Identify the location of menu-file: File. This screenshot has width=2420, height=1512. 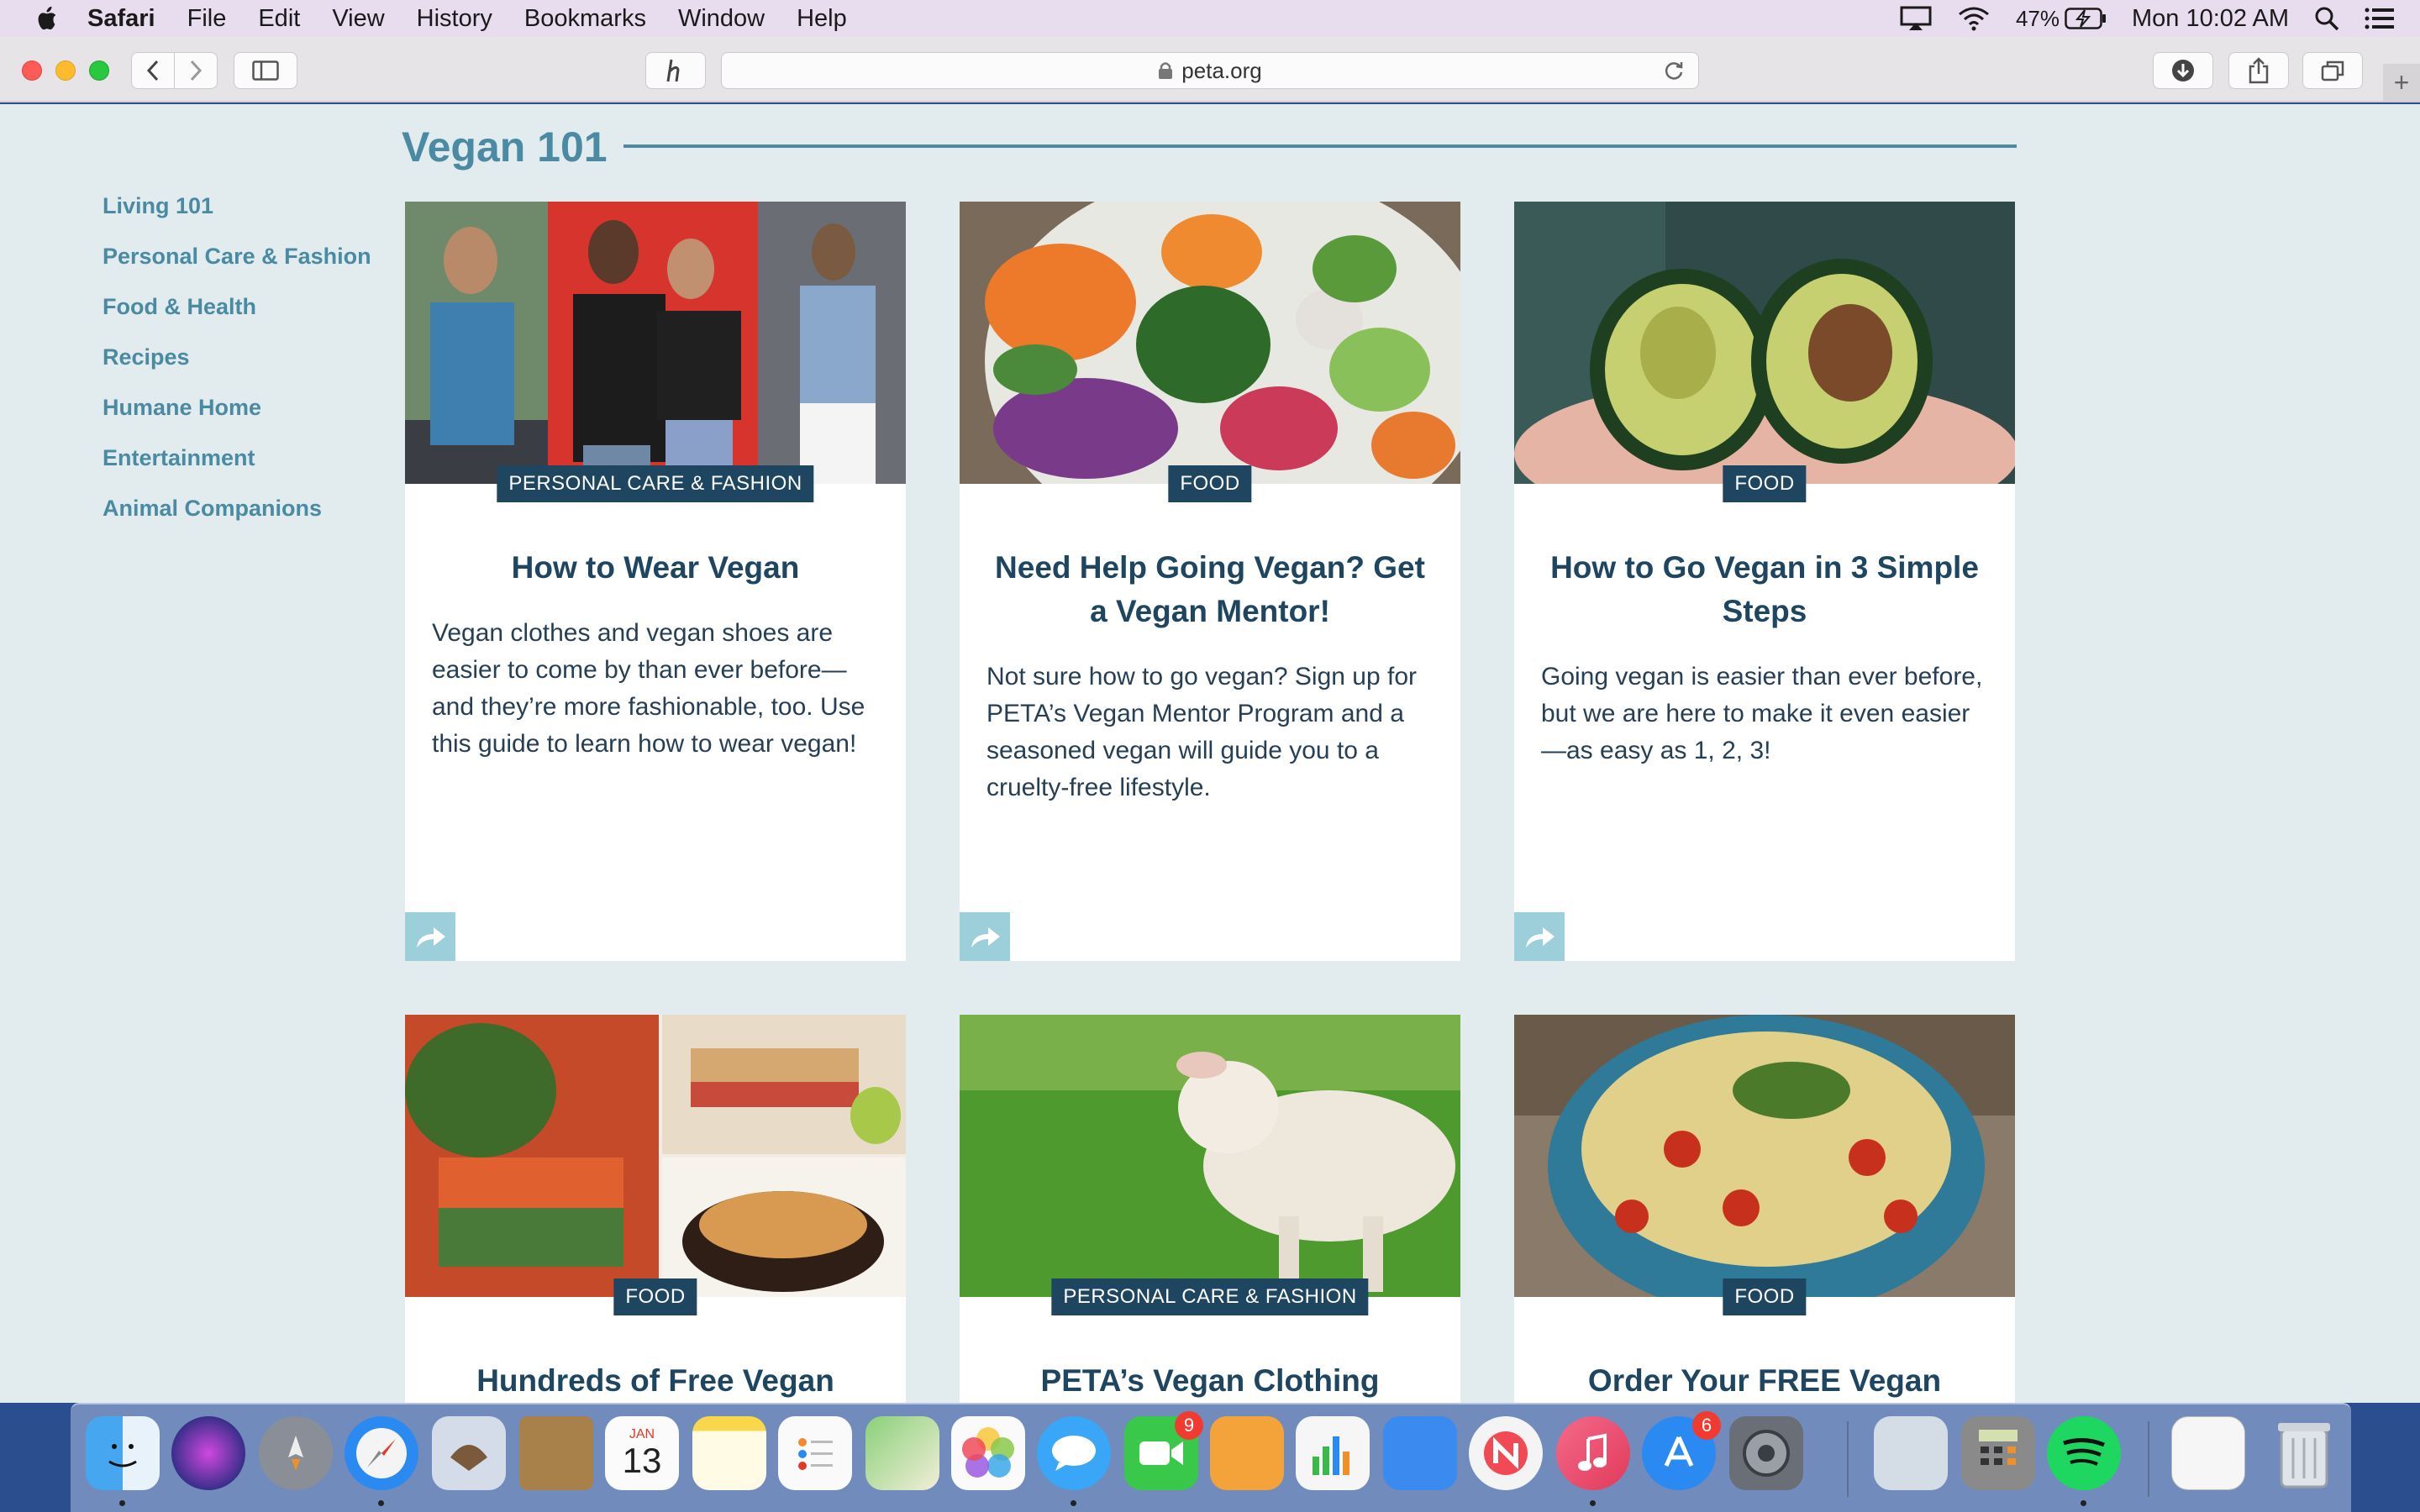
(207, 19).